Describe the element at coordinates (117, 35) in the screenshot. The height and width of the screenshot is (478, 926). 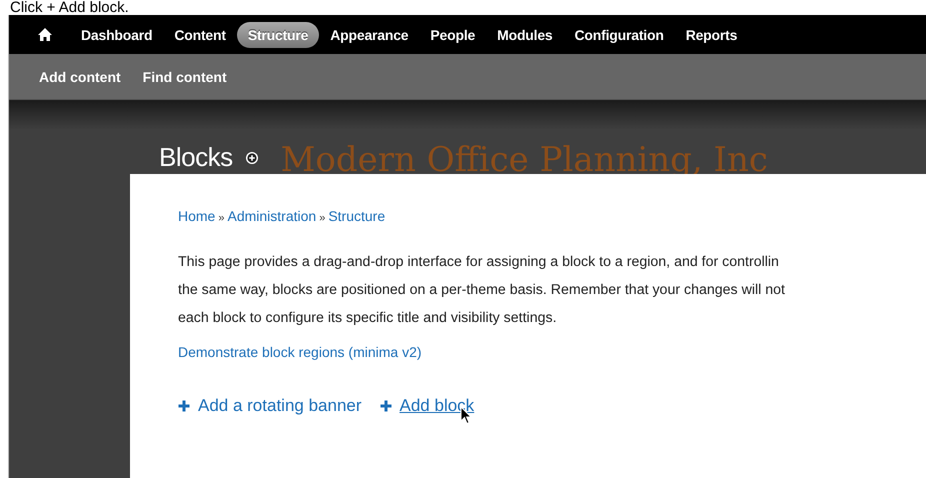
I see `toolbar-menu-item: Dashboard` at that location.